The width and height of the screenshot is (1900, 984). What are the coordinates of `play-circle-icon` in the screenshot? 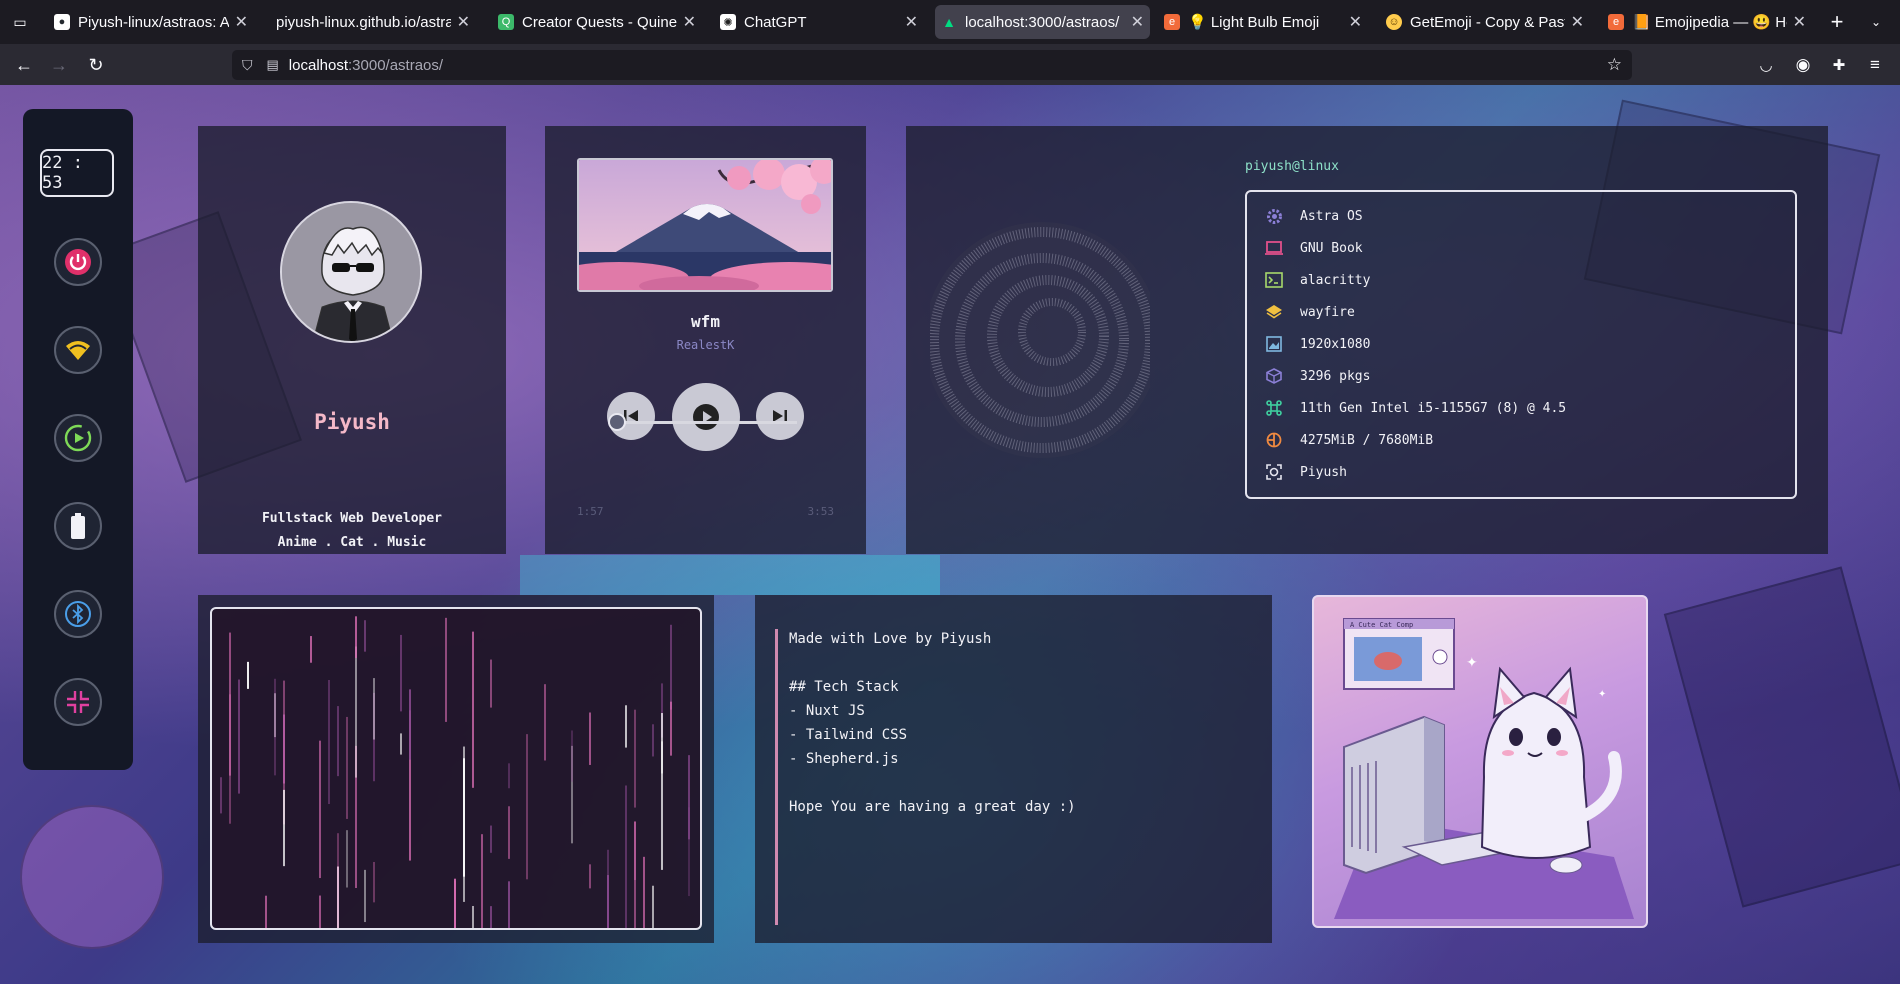 It's located at (78, 438).